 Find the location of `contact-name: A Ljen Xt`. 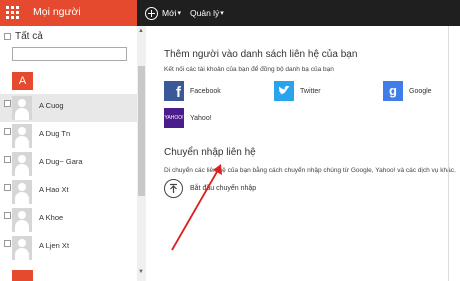

contact-name: A Ljen Xt is located at coordinates (54, 245).